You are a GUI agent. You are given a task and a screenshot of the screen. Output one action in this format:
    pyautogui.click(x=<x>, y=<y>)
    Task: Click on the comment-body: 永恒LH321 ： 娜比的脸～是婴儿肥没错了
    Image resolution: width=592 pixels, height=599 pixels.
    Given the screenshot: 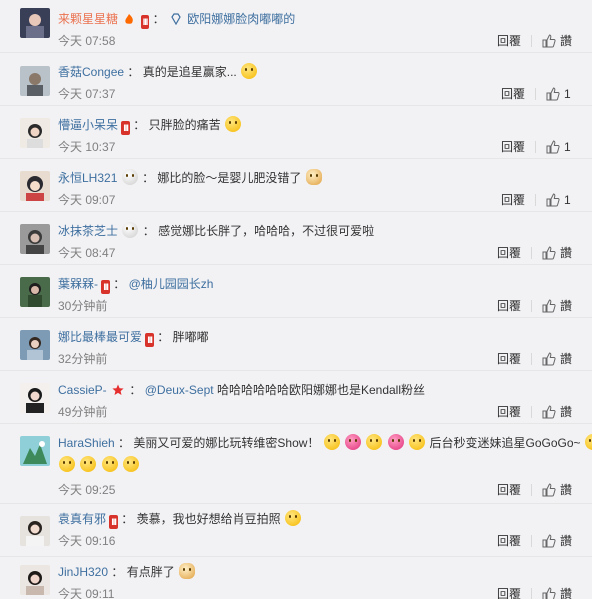 What is the action you would take?
    pyautogui.click(x=315, y=178)
    